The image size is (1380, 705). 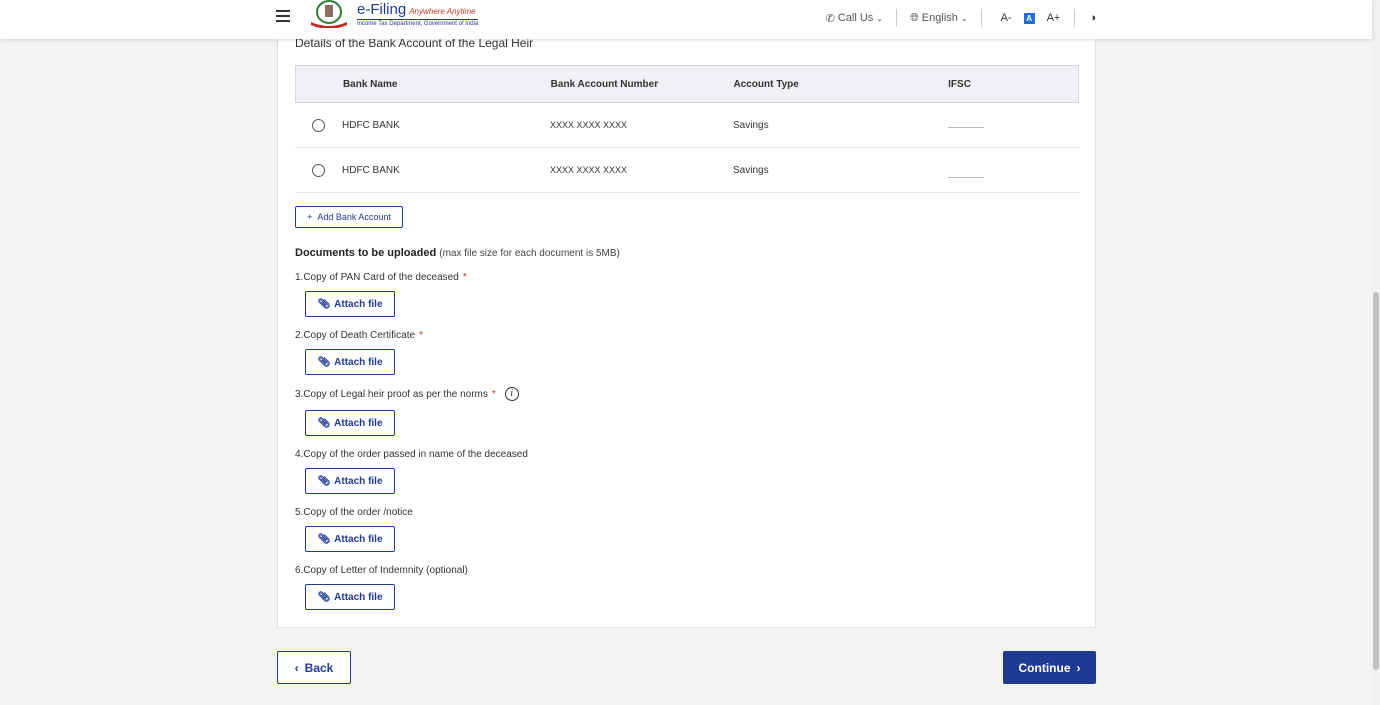 What do you see at coordinates (529, 253) in the screenshot?
I see `documents-note: (max file size for each document is 5MB)` at bounding box center [529, 253].